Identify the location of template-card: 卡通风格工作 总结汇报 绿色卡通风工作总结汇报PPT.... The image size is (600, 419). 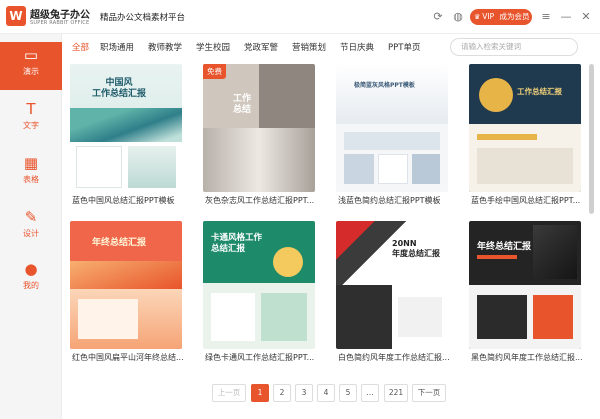
(259, 295).